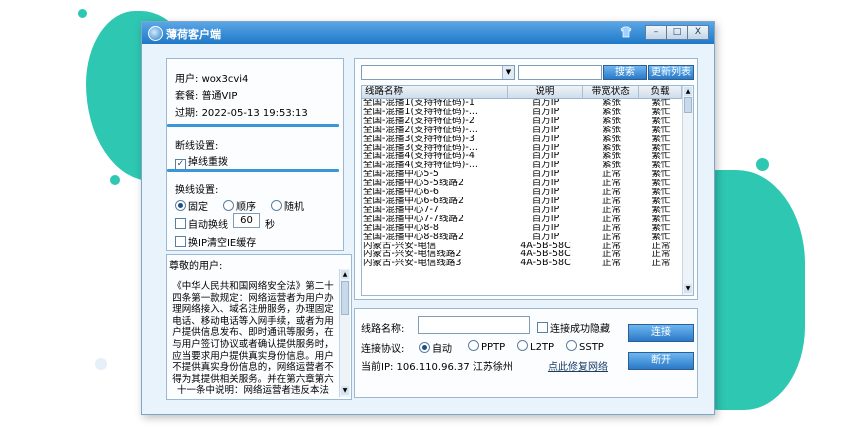  What do you see at coordinates (656, 32) in the screenshot?
I see `minimize-button: –` at bounding box center [656, 32].